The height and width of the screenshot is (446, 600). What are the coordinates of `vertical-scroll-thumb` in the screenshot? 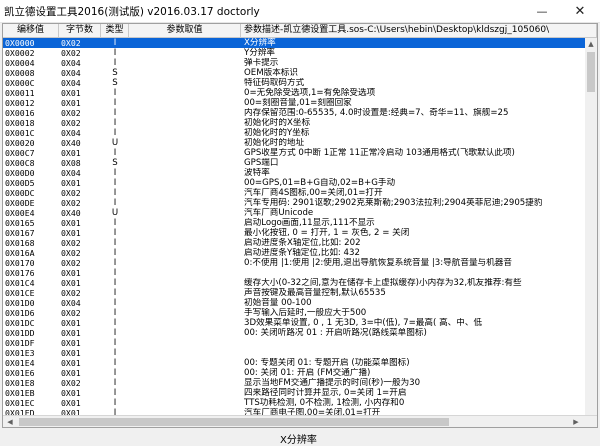 It's located at (591, 72).